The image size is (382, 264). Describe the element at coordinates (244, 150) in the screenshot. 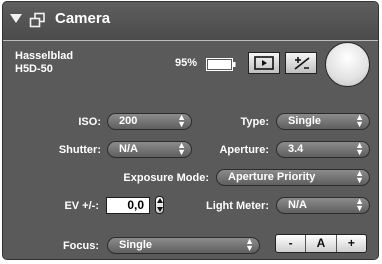

I see `aperture-label: Aperture:` at that location.